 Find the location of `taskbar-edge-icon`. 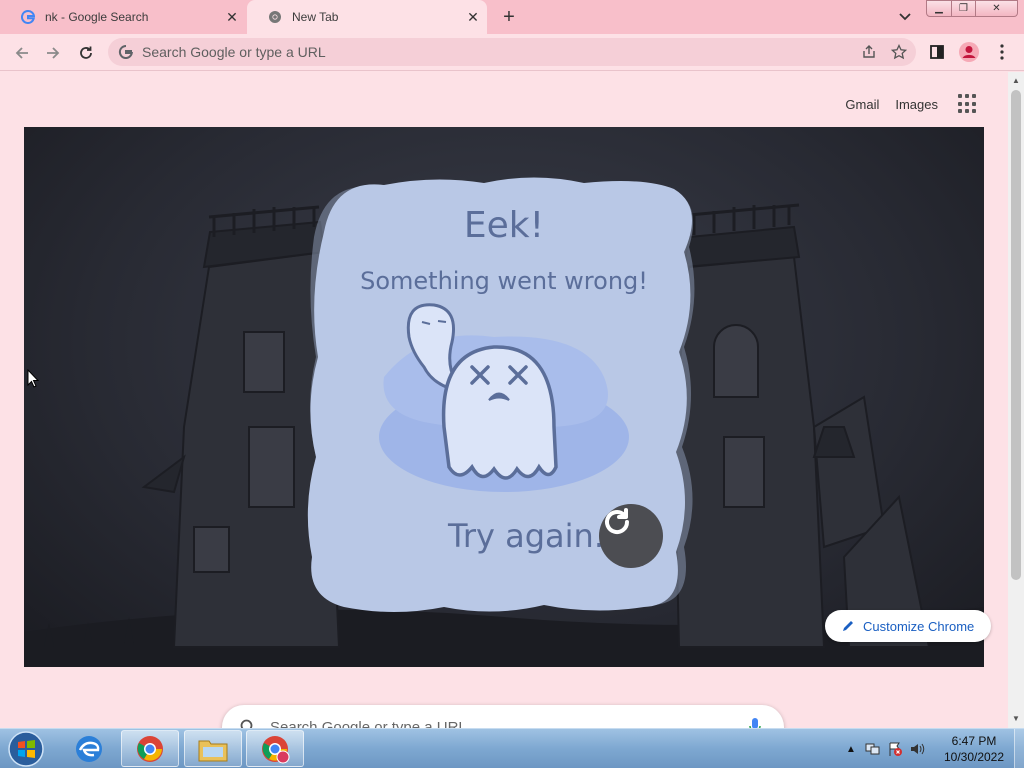

taskbar-edge-icon is located at coordinates (89, 748).